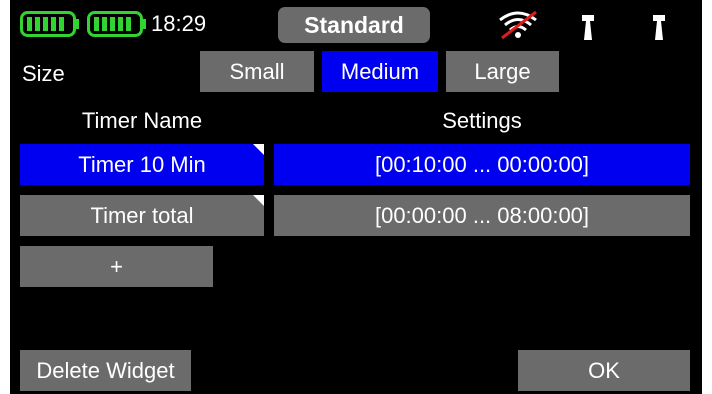 The height and width of the screenshot is (394, 712). Describe the element at coordinates (482, 164) in the screenshot. I see `timer-settings-cell: [00:10:00 ... 00:00:00]` at that location.